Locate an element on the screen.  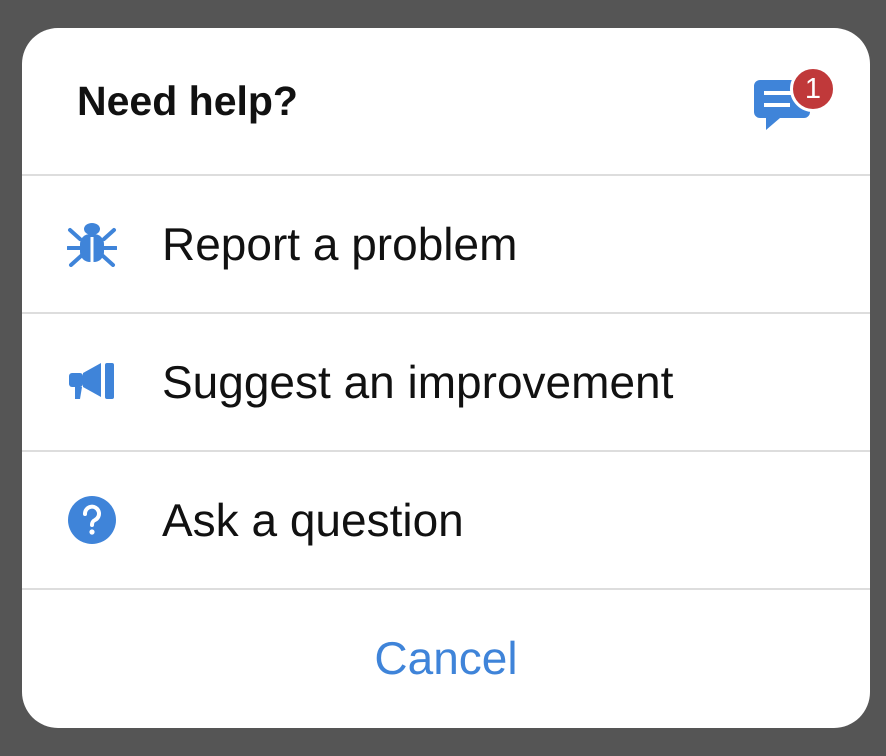
dialog-title: Need help? is located at coordinates (187, 101).